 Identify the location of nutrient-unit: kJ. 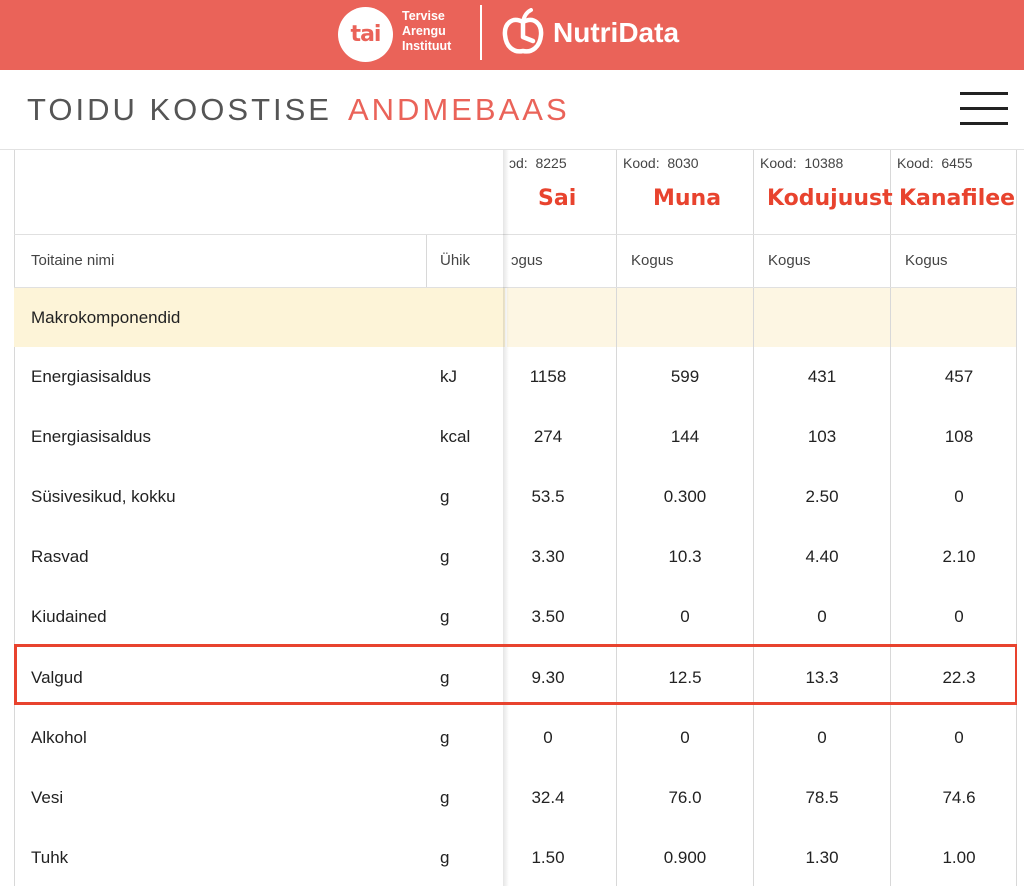
(448, 376).